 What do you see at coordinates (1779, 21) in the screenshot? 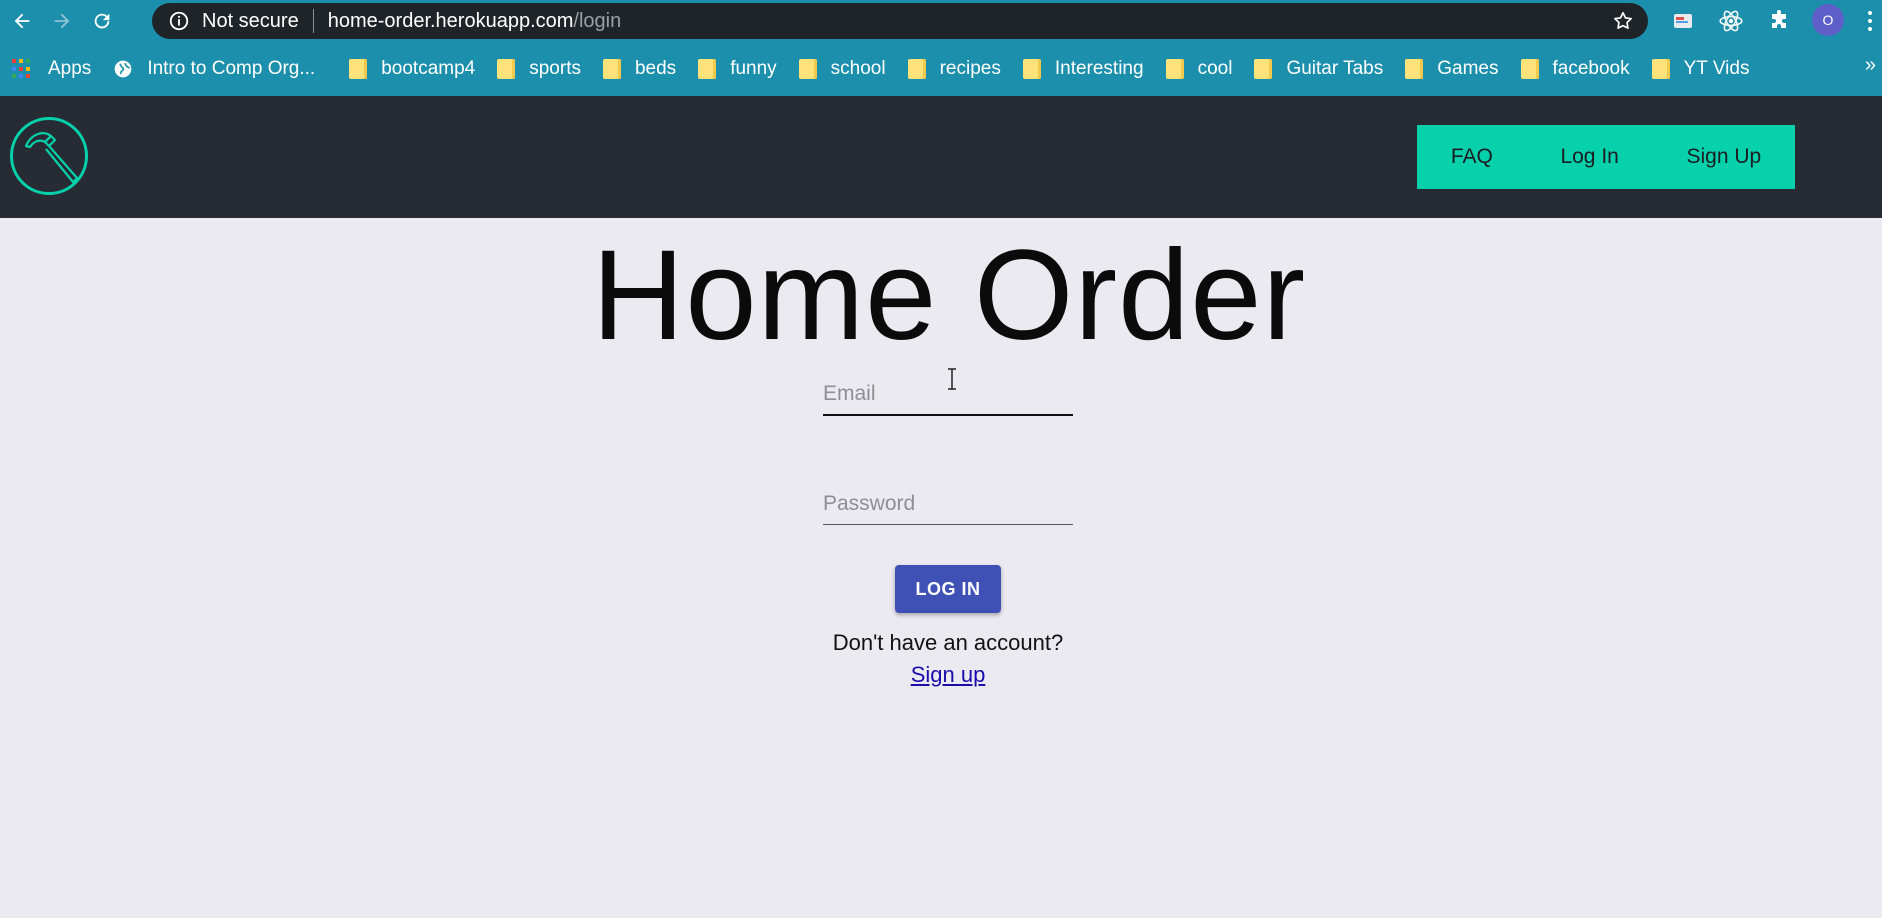
I see `extensions-puzzle-icon` at bounding box center [1779, 21].